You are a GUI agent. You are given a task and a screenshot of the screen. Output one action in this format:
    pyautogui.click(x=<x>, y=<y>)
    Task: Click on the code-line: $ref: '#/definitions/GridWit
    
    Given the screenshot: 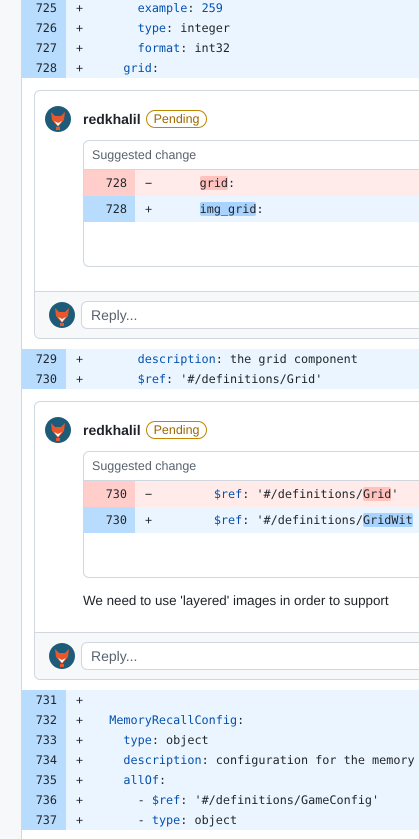 What is the action you would take?
    pyautogui.click(x=312, y=520)
    